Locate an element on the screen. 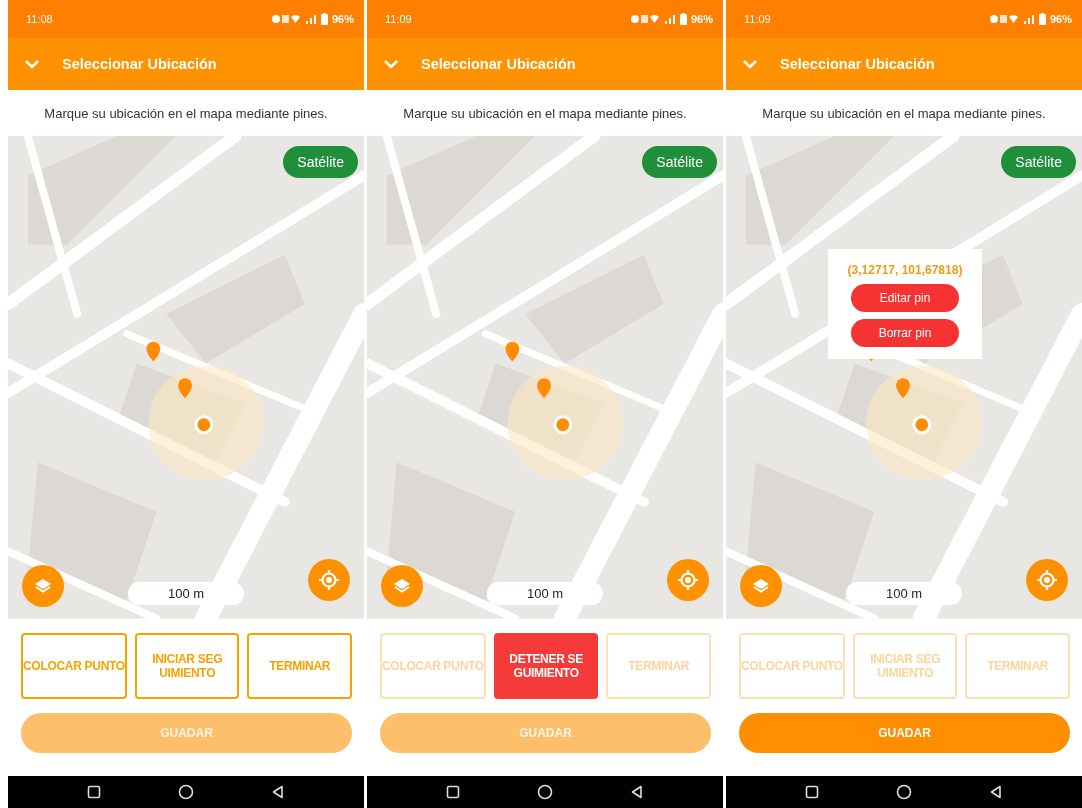 This screenshot has width=1082, height=808. pin-coordinates: (3,12717, 101,67818) is located at coordinates (905, 270).